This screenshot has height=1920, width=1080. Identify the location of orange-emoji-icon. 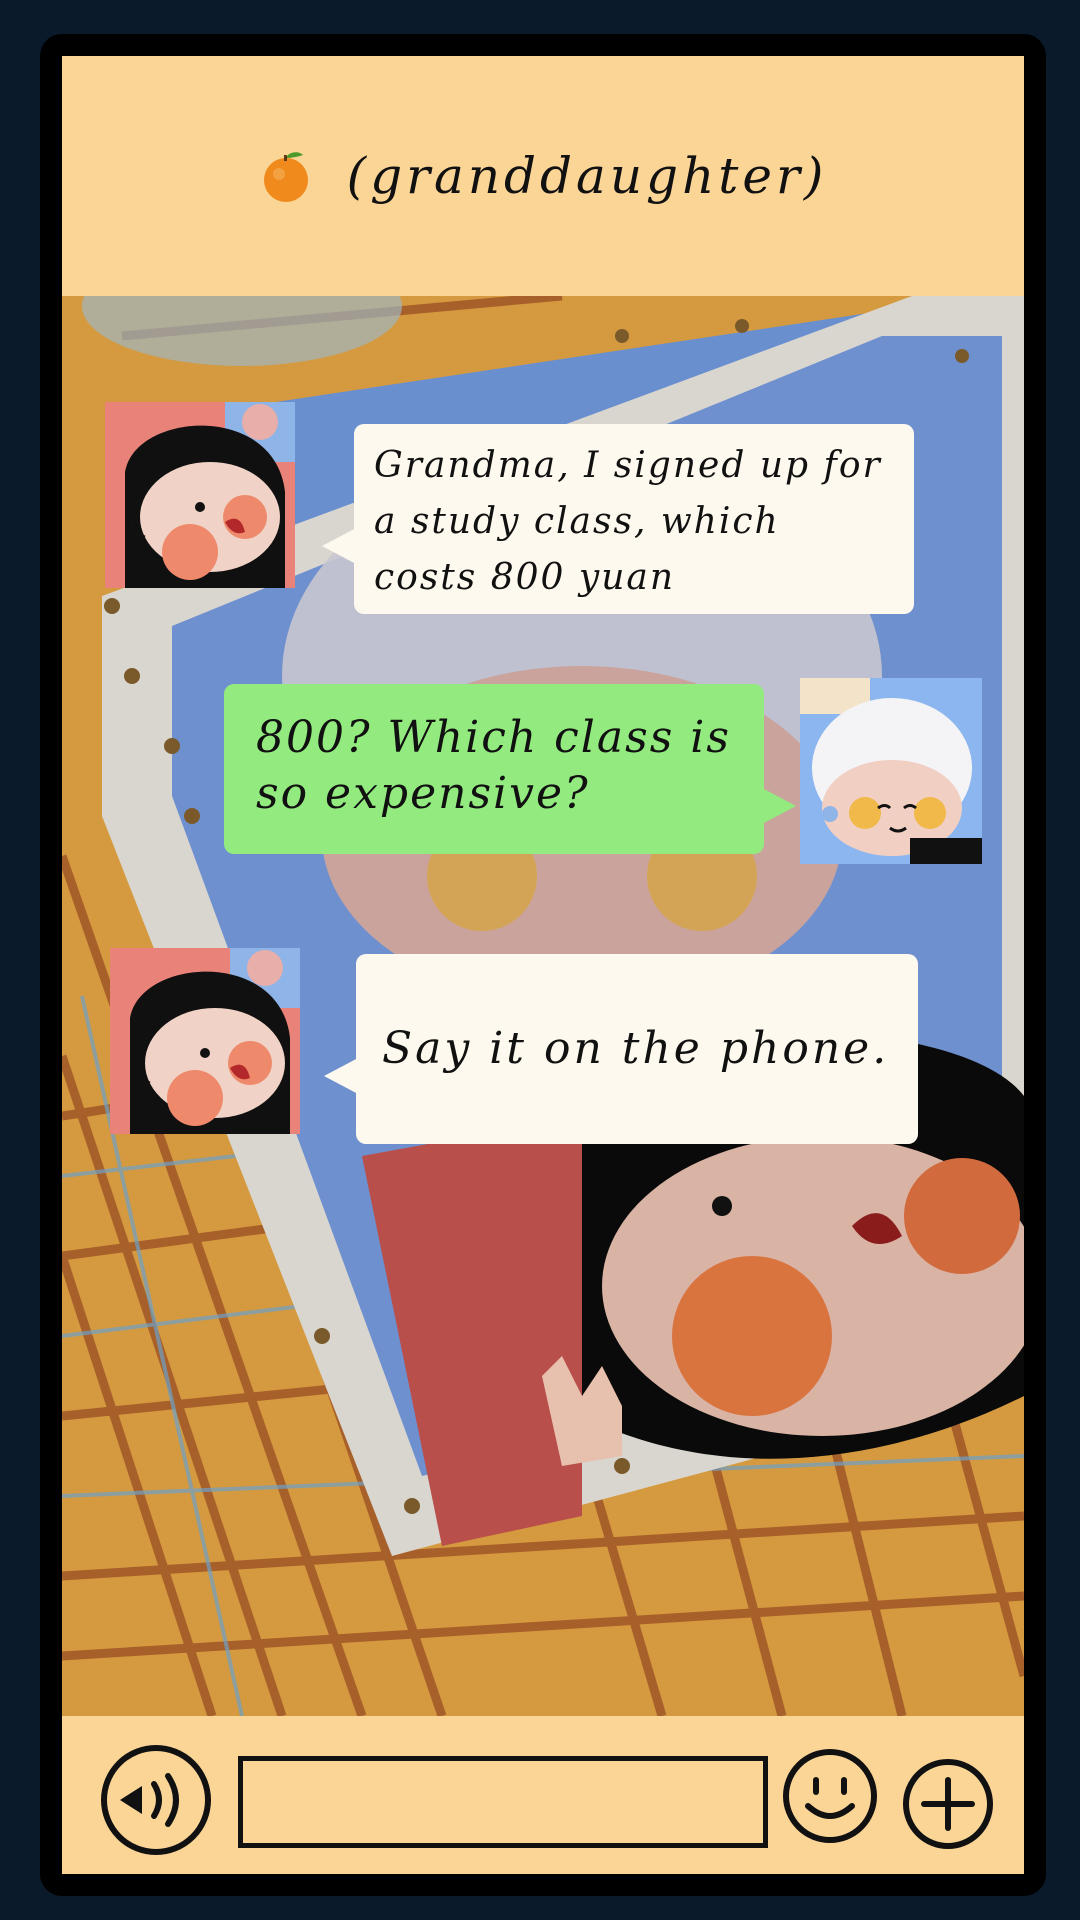
(286, 176).